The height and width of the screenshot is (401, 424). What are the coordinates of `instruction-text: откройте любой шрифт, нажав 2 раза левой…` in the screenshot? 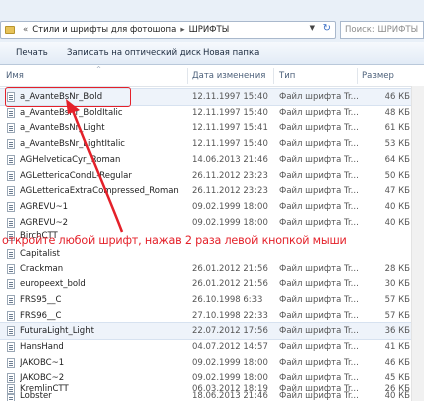 It's located at (174, 240).